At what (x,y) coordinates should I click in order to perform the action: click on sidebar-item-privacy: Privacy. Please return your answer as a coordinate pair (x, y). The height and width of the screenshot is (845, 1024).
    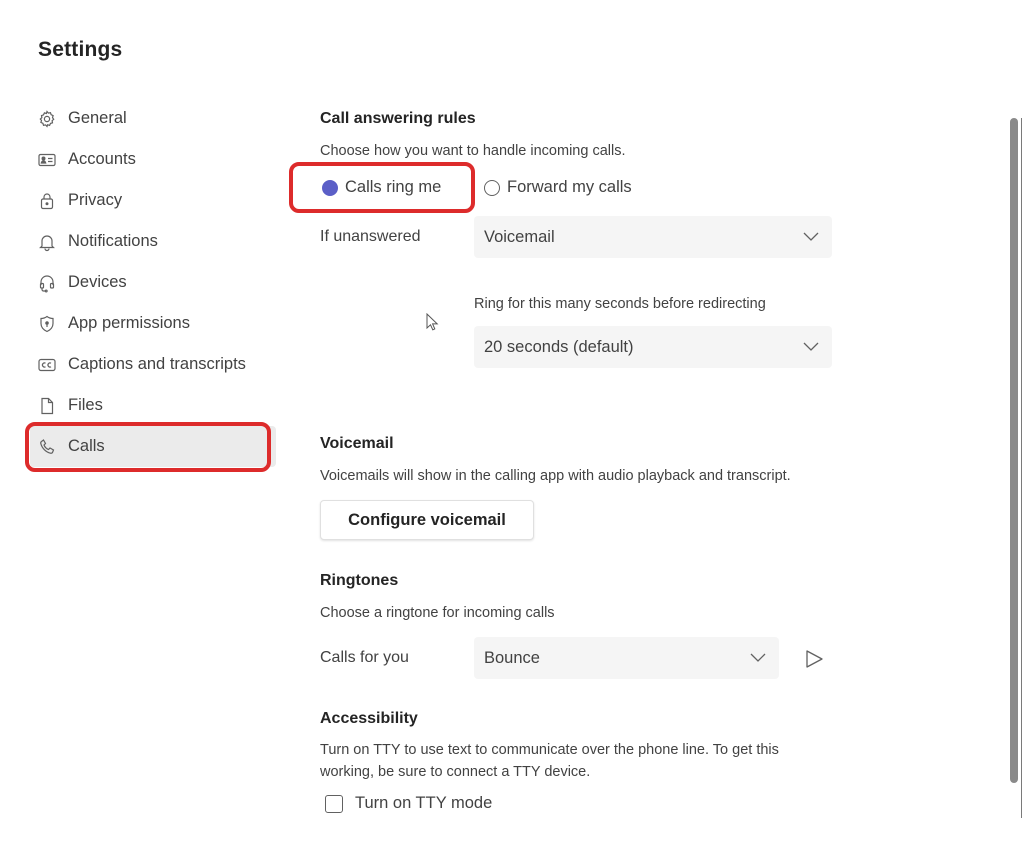
    Looking at the image, I should click on (153, 200).